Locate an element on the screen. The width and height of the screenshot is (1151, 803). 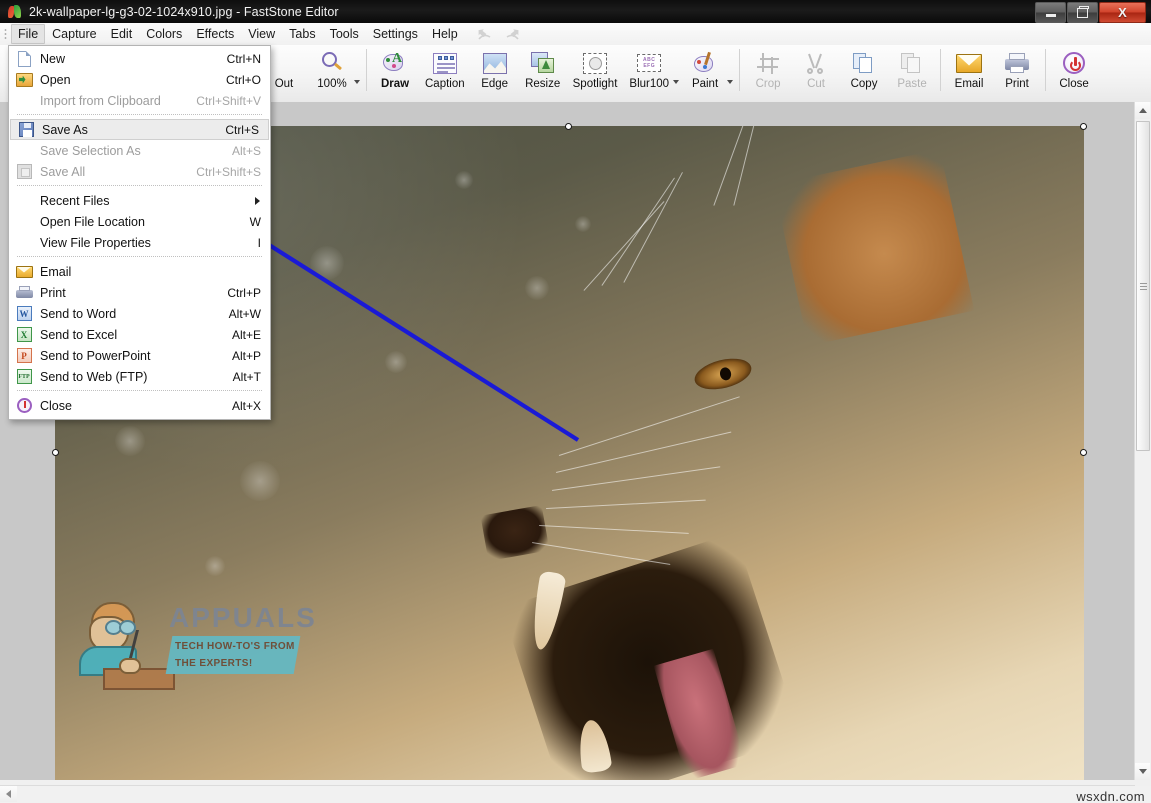
redo-icon is located at coordinates (512, 34).